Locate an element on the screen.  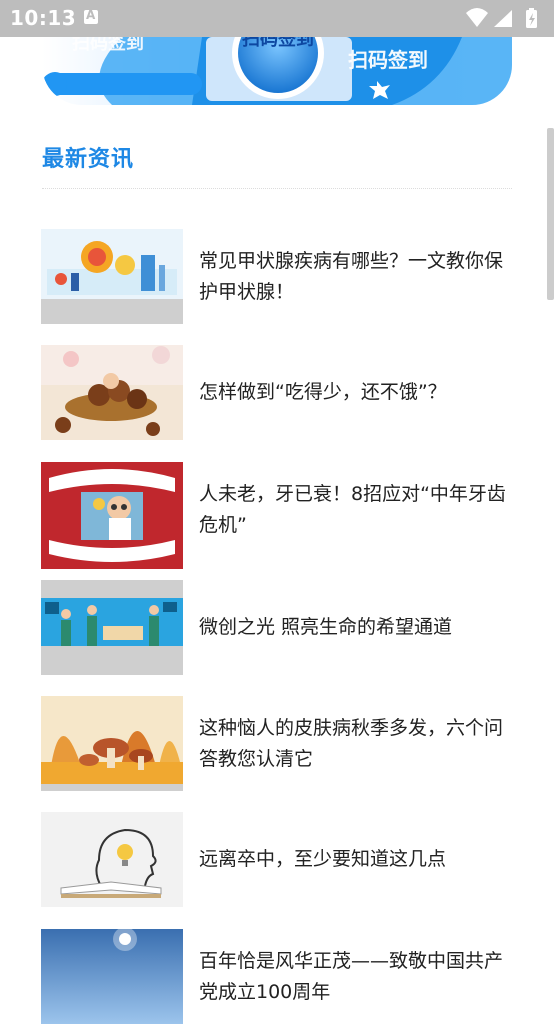
news-title: 远离卒中，至少要知道这几点 is located at coordinates (323, 859).